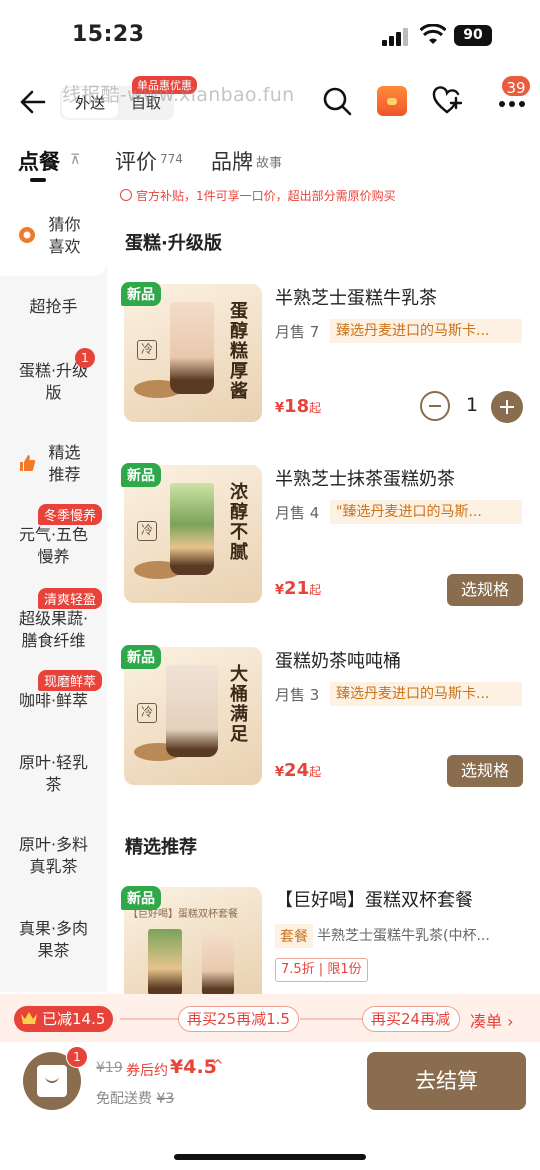 The width and height of the screenshot is (540, 1170). I want to click on sidebar-item-guess: 猜你 喜欢, so click(53, 236).